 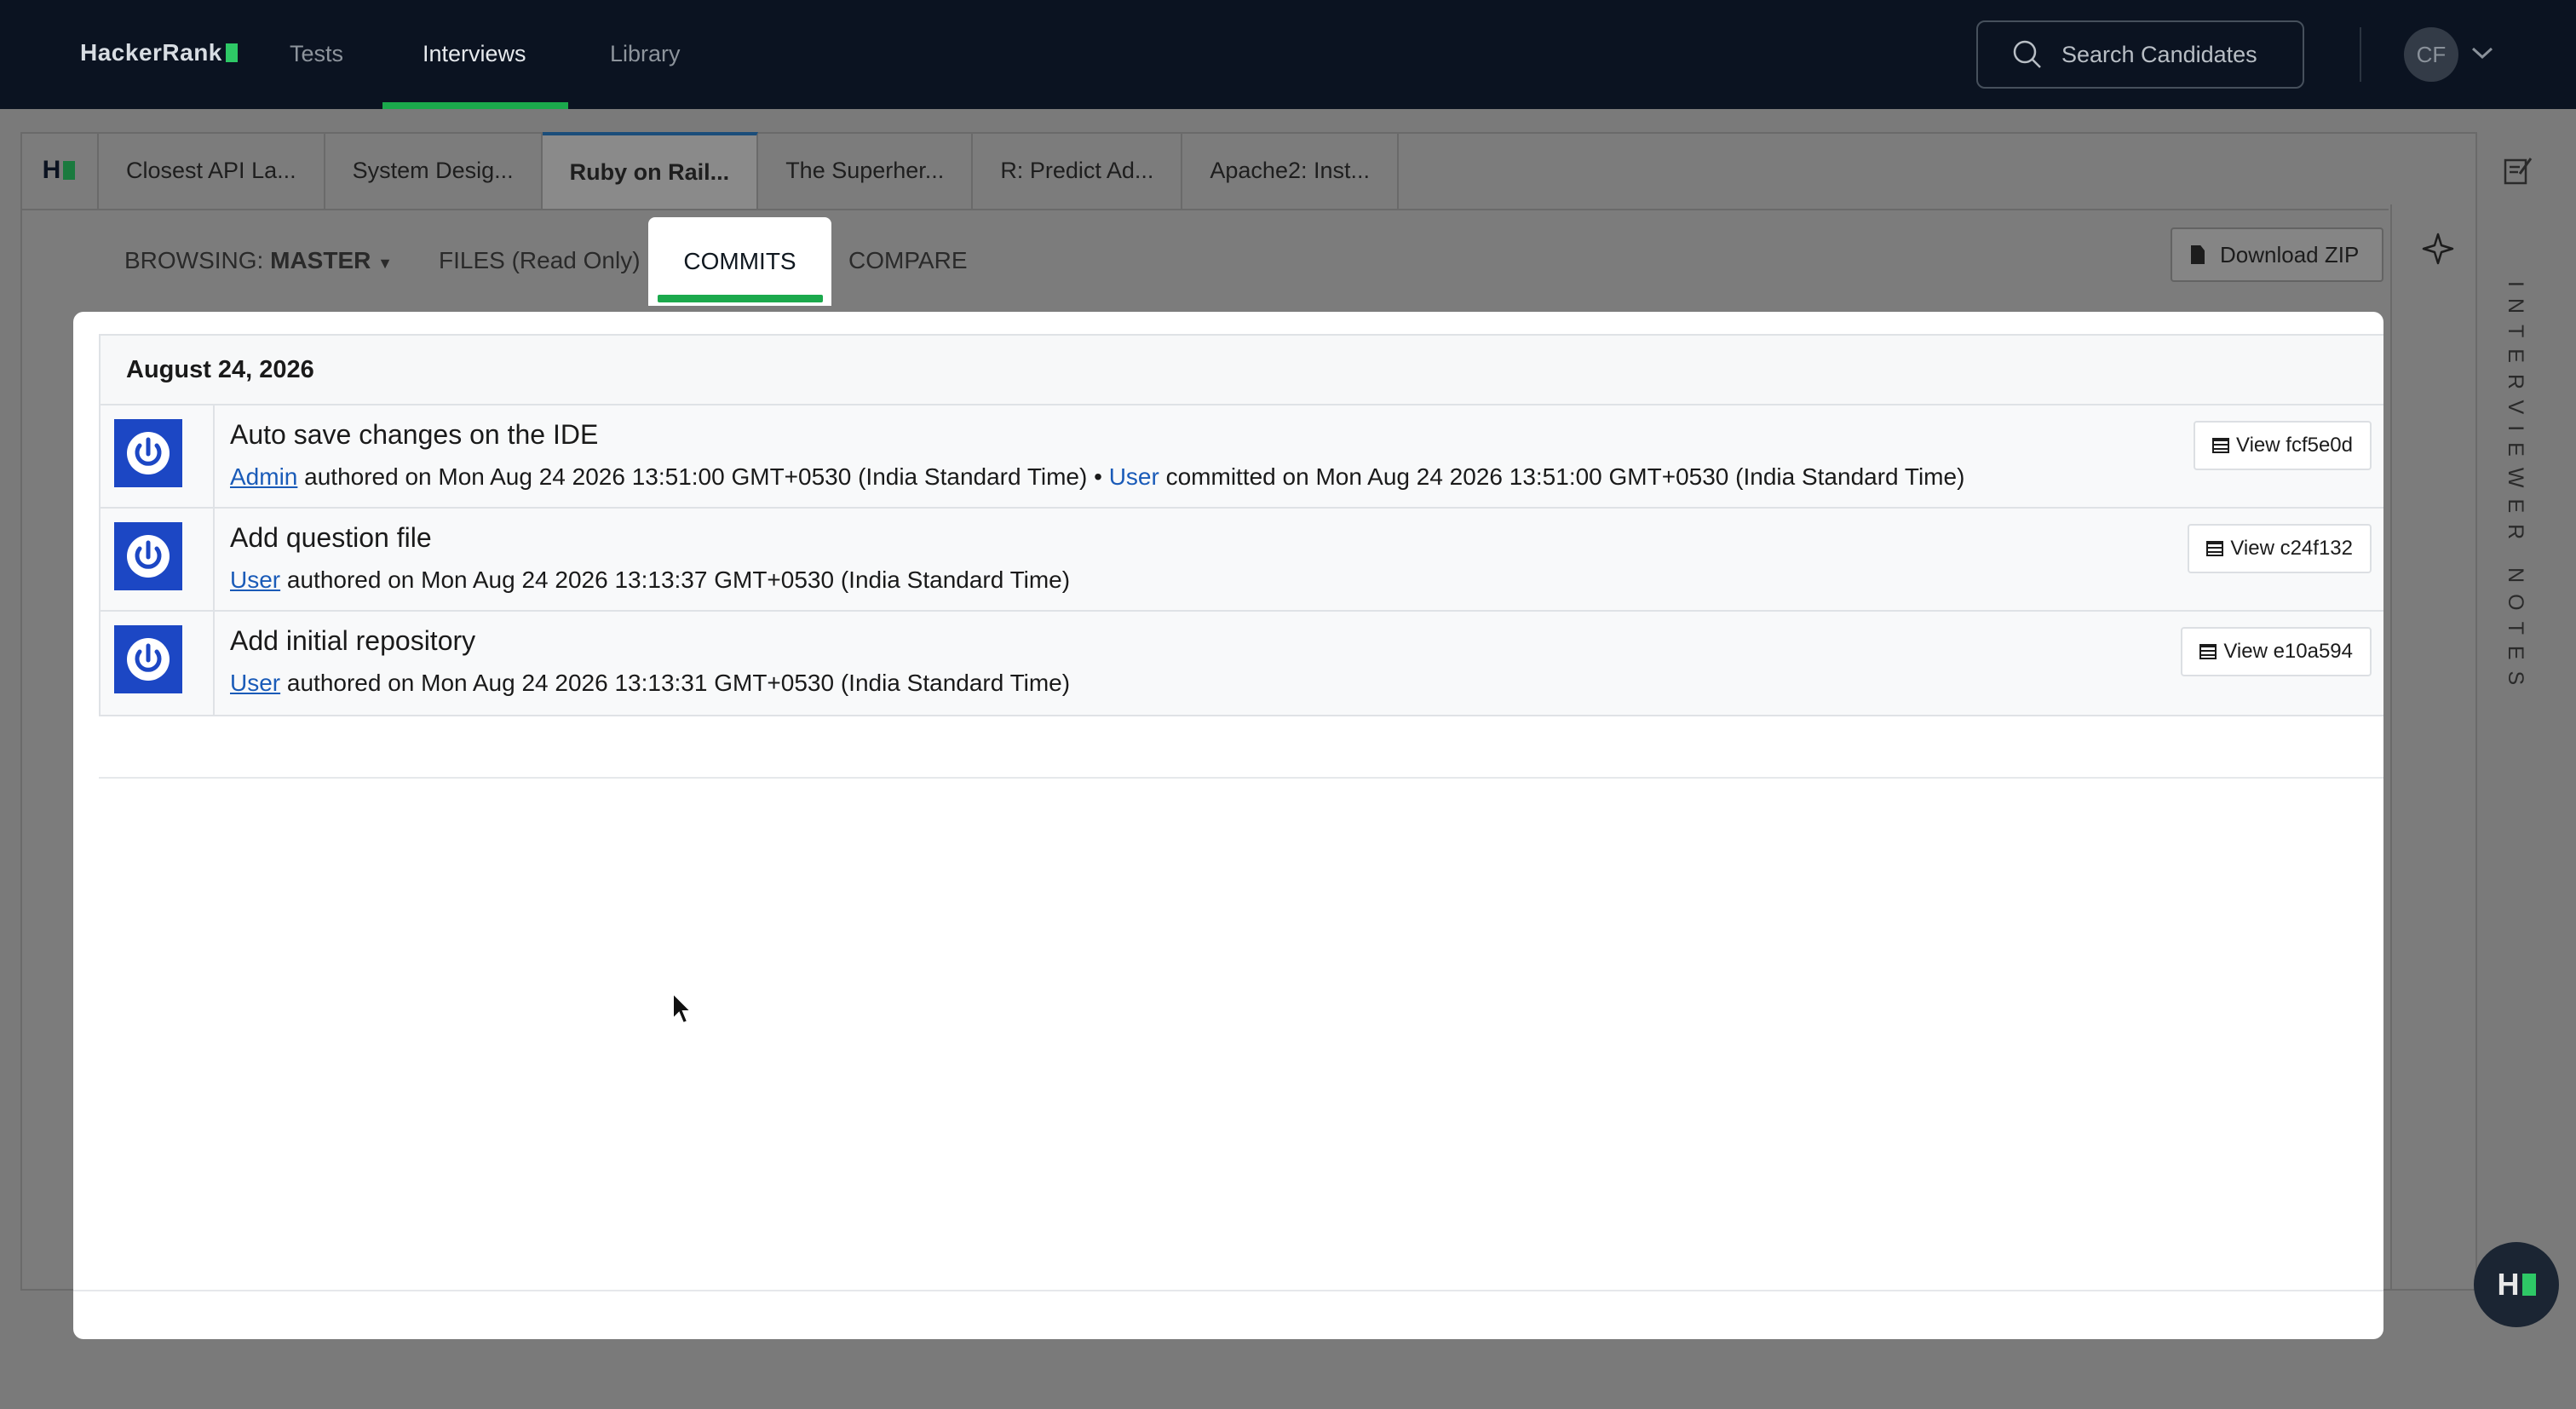 I want to click on view-commit-button: View fcf5e0d, so click(x=2283, y=445).